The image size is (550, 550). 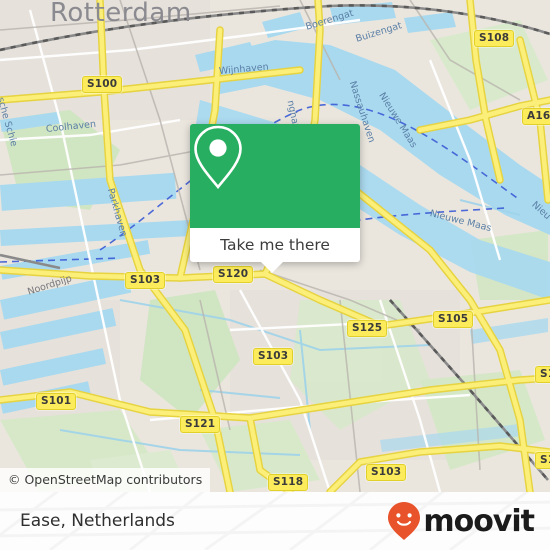 I want to click on take-me-there-label: Take me there, so click(x=275, y=245).